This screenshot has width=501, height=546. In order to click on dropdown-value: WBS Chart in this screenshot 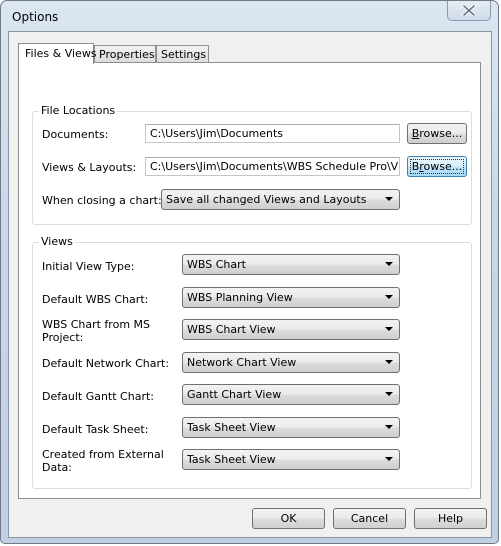, I will do `click(216, 264)`.